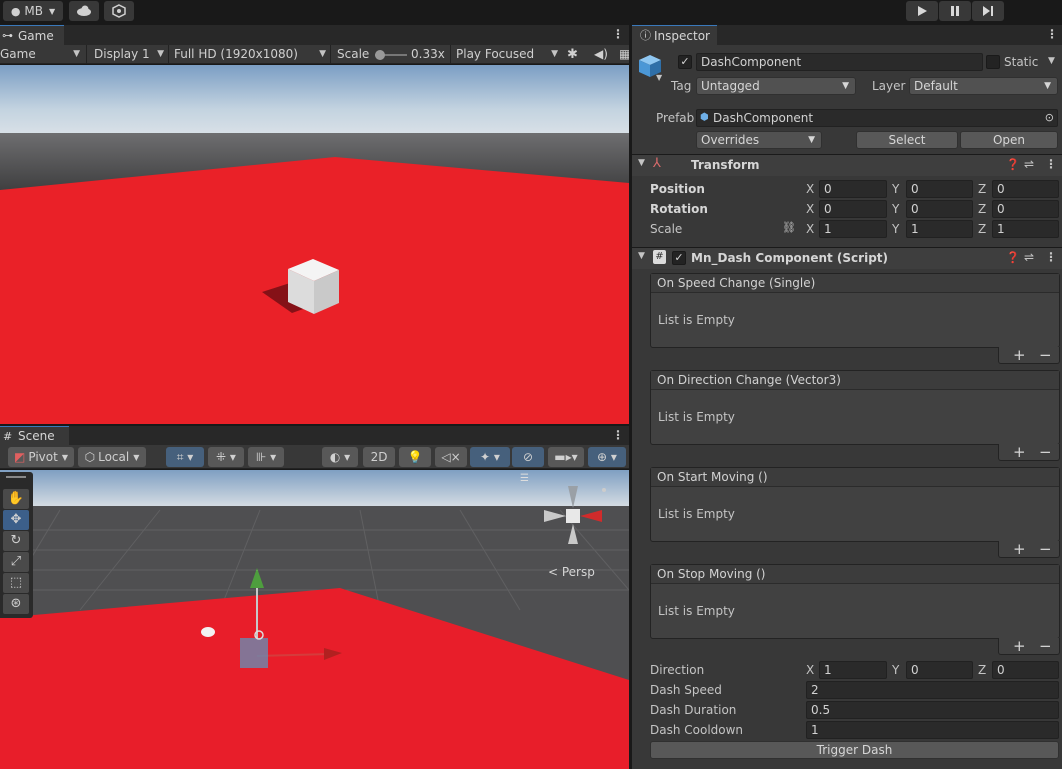  What do you see at coordinates (993, 62) in the screenshot?
I see `static-checkbox` at bounding box center [993, 62].